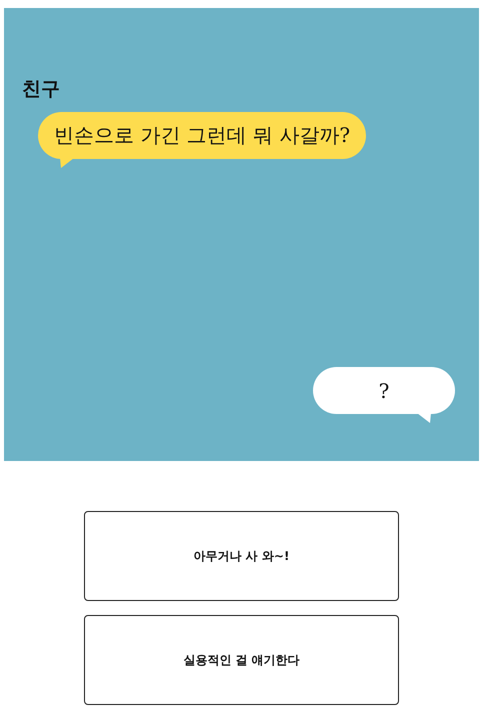  Describe the element at coordinates (241, 556) in the screenshot. I see `choice-button: 아무거나 사 와~!` at that location.